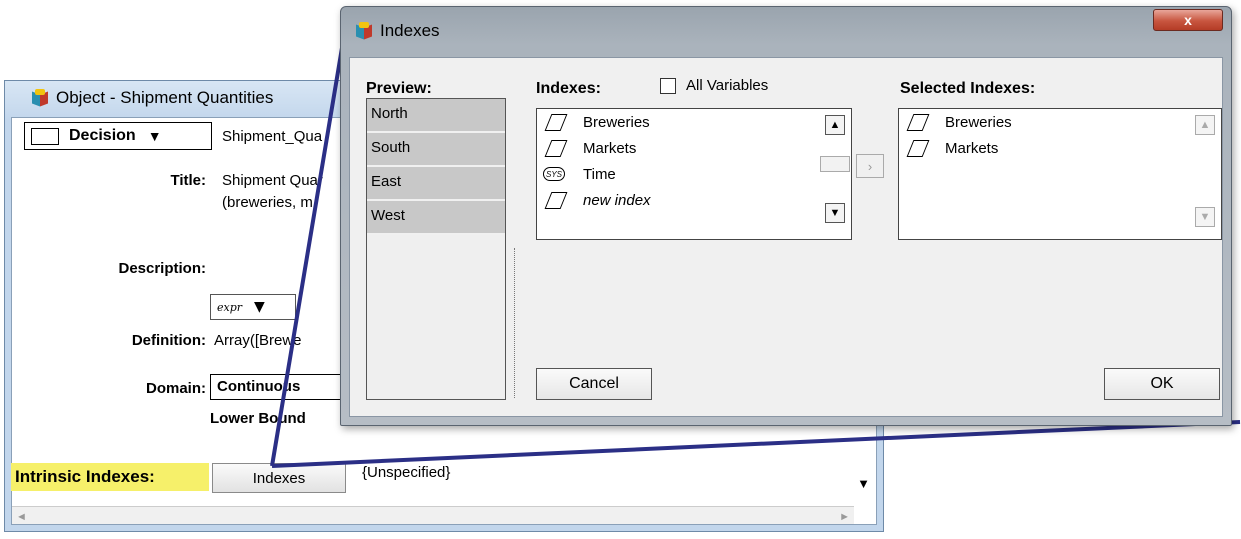 This screenshot has width=1241, height=539. I want to click on sys-icon: SYS, so click(554, 174).